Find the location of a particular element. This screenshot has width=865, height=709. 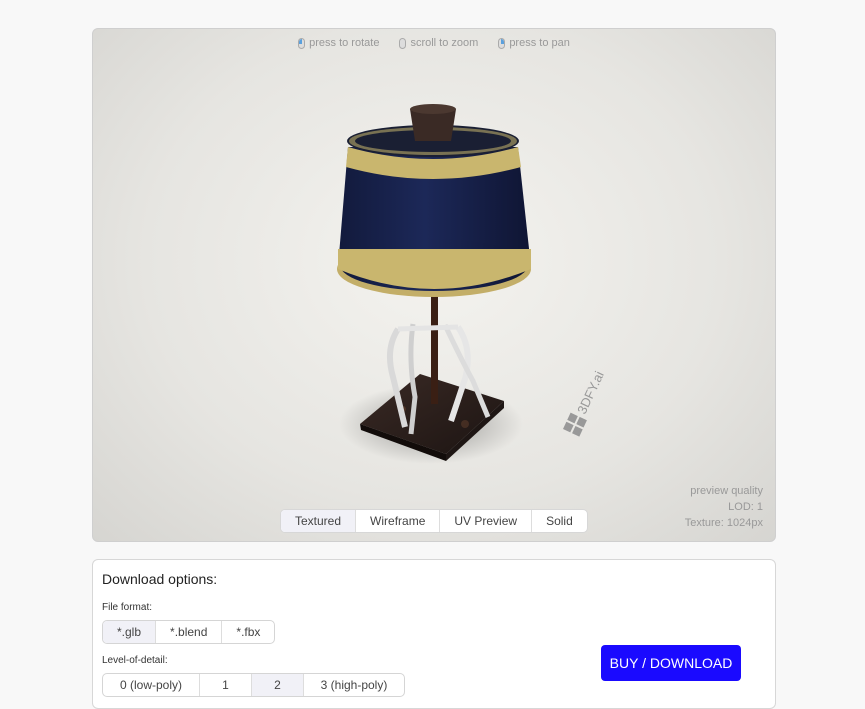

view-mode-switch: Textured Wireframe UV Preview Solid is located at coordinates (434, 521).